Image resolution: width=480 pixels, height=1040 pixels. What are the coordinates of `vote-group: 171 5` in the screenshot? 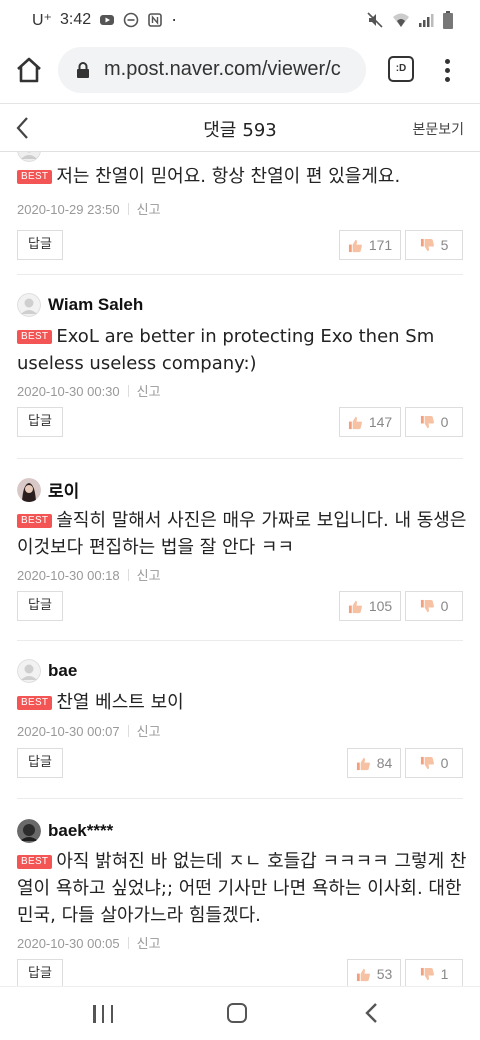 It's located at (401, 245).